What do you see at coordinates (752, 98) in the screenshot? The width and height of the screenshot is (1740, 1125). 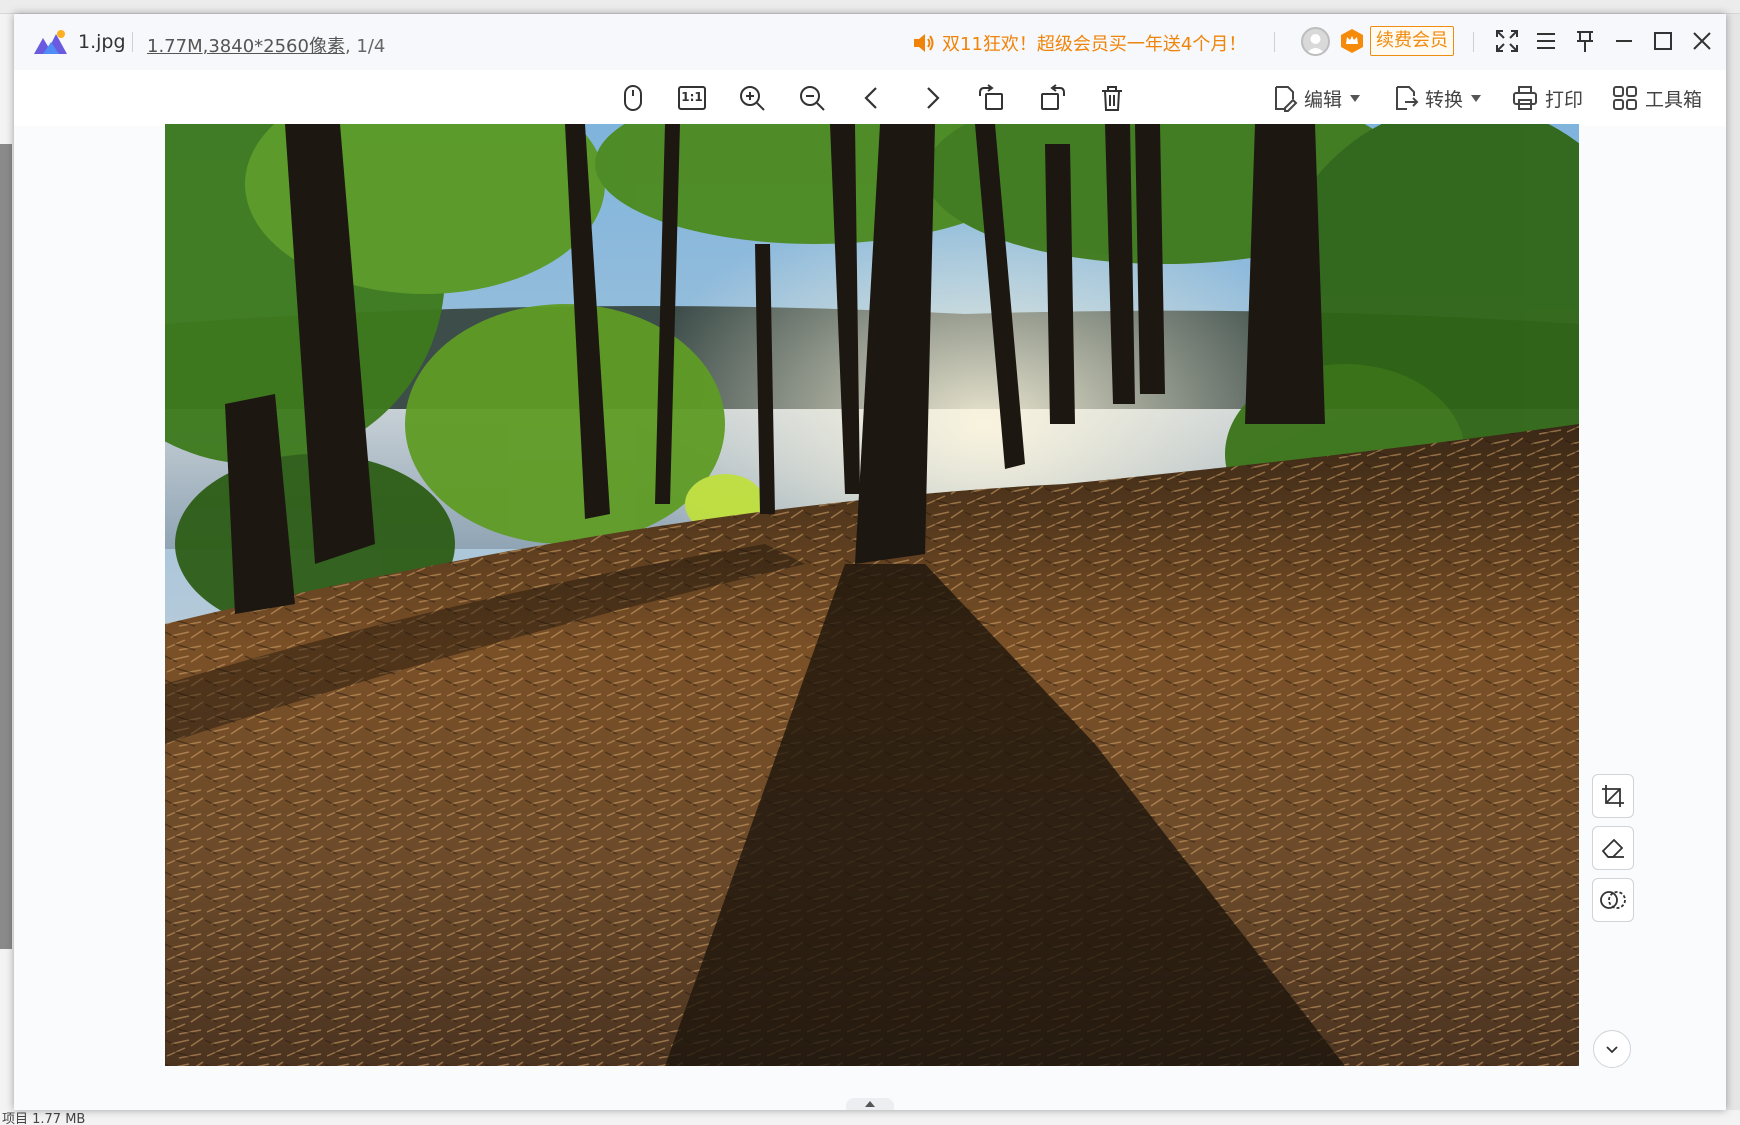 I see `zoom-in-icon` at bounding box center [752, 98].